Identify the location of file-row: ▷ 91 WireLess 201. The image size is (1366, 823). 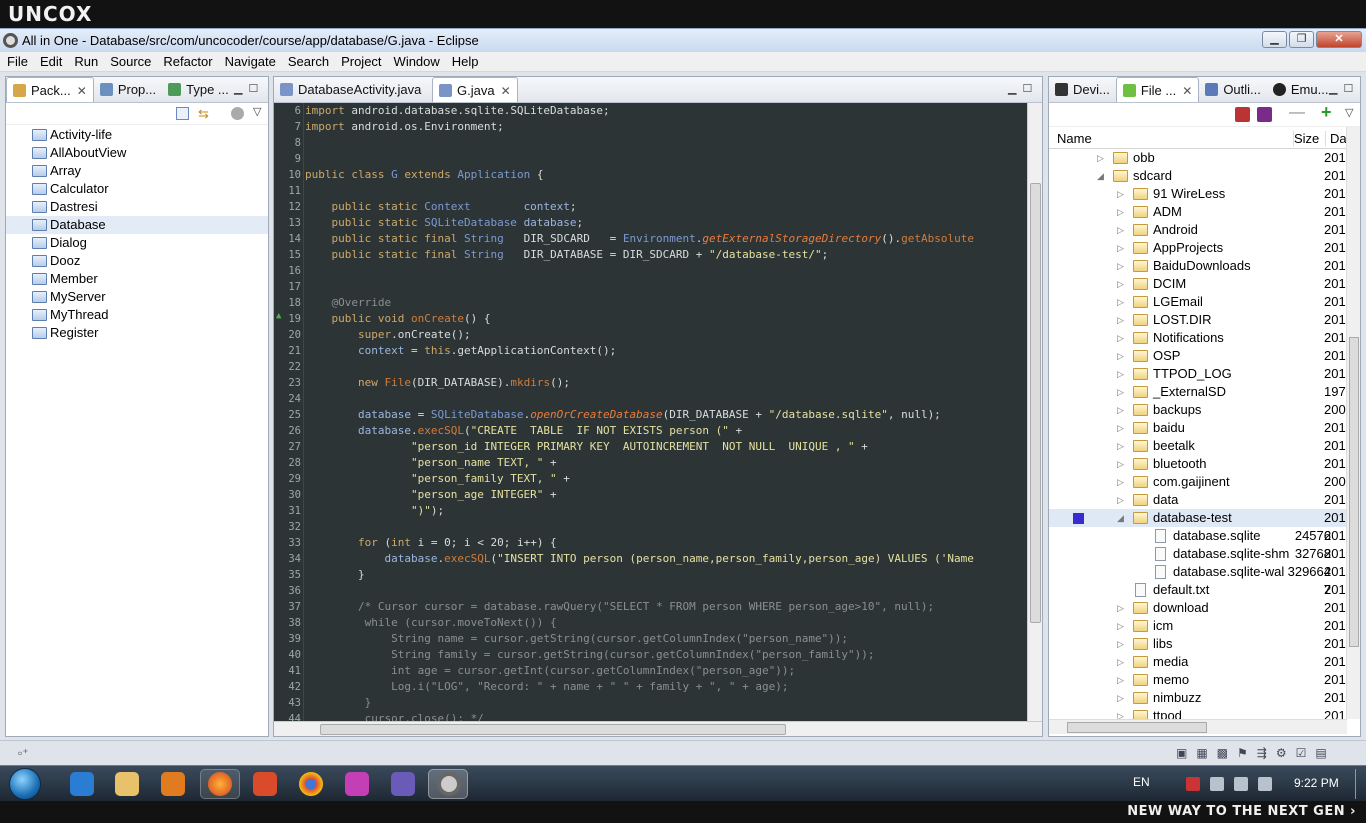
(1204, 194).